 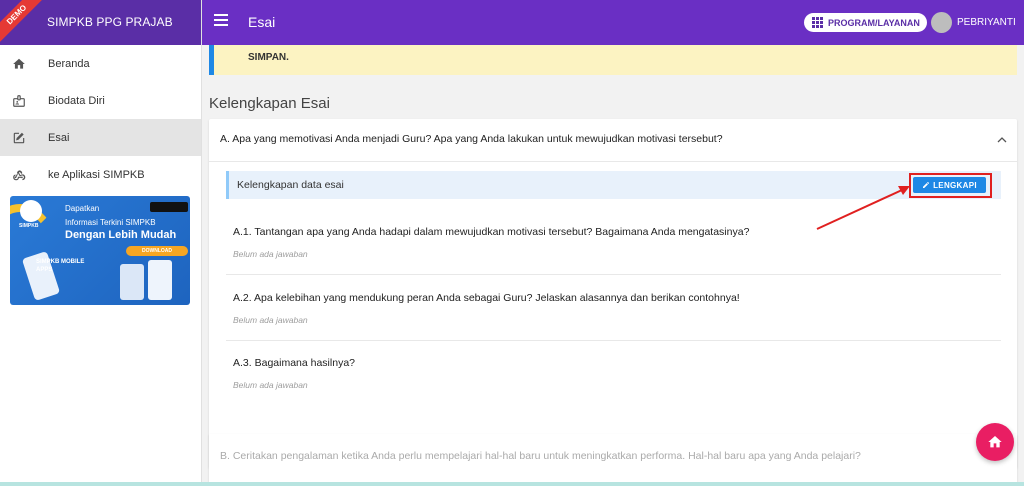 I want to click on answer-status-a3: Belum ada jawaban, so click(x=270, y=385).